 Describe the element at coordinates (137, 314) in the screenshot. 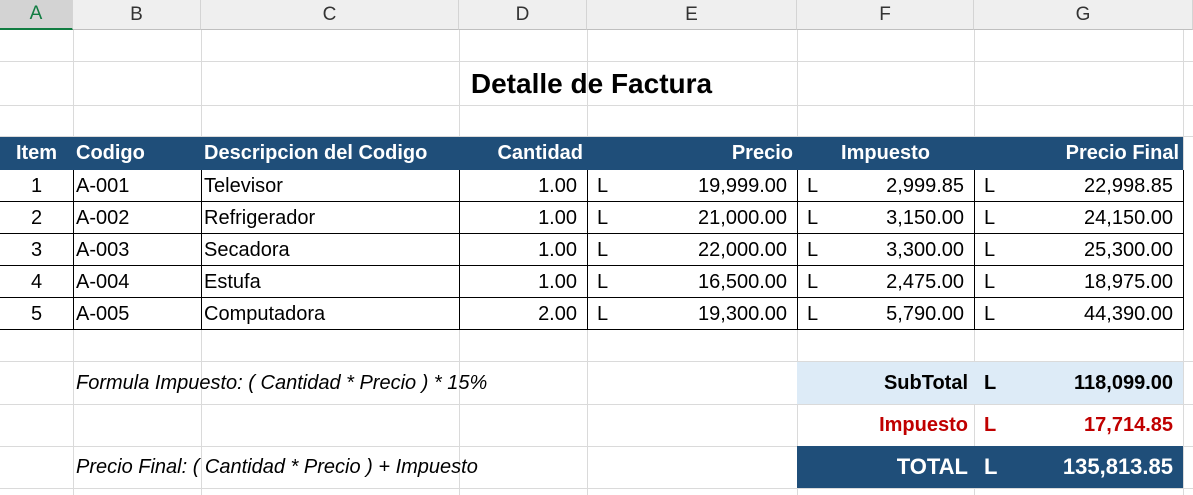

I see `cell-codigo: A-005` at that location.